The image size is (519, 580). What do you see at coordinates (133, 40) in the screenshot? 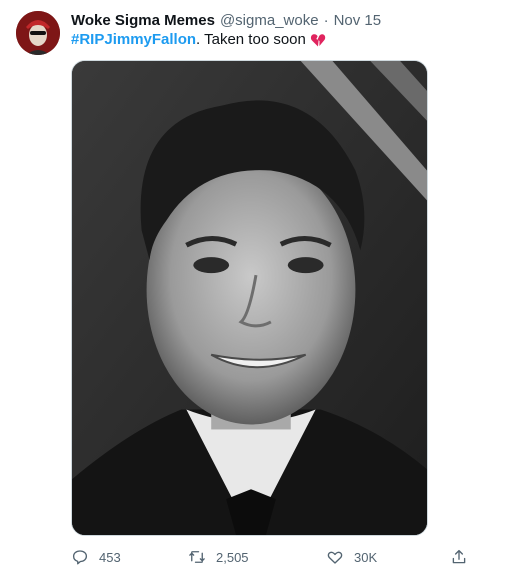
I see `hashtag-link: #RIPJimmyFallon` at bounding box center [133, 40].